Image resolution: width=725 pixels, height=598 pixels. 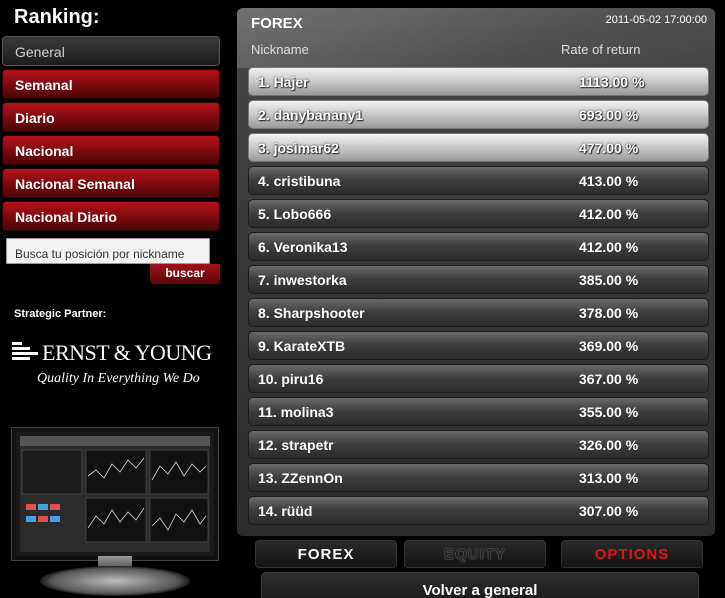 I want to click on row-rate: 307.00 %, so click(x=609, y=511).